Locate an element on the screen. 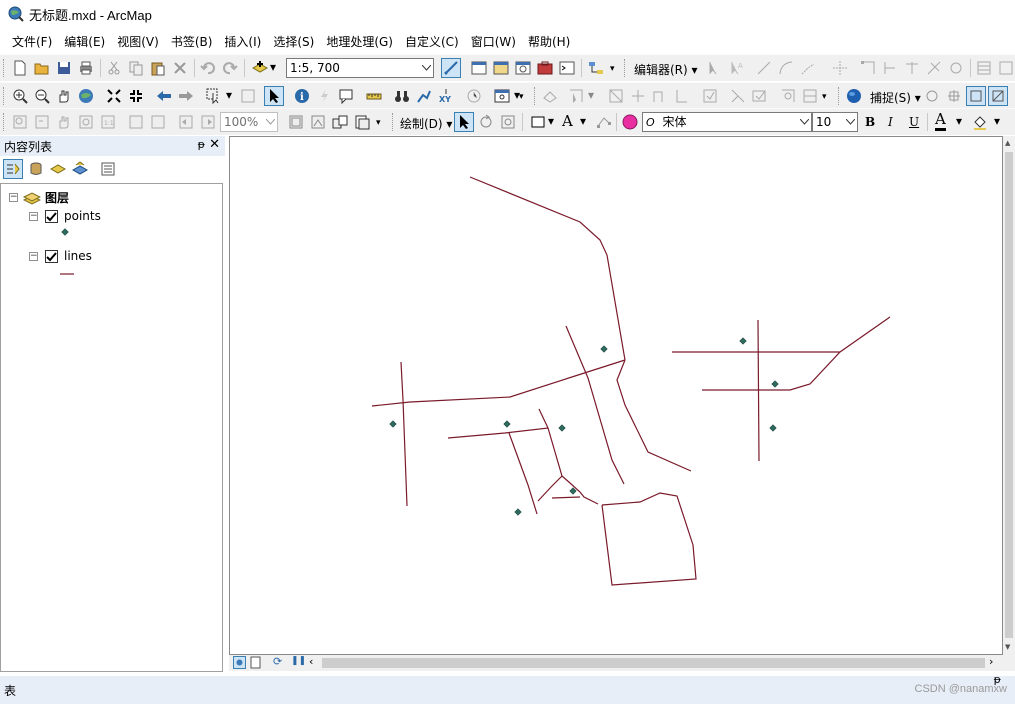  show-shared-features-icon is located at coordinates (638, 96).